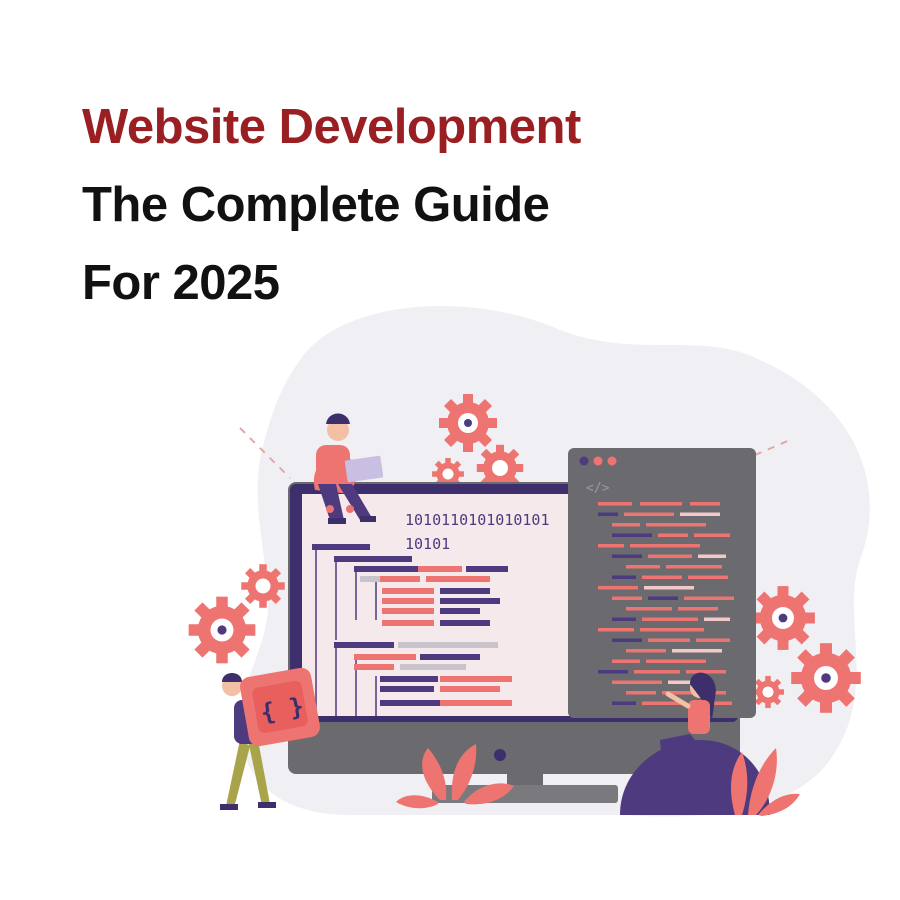 The width and height of the screenshot is (900, 900). What do you see at coordinates (500, 755) in the screenshot?
I see `power-button-icon` at bounding box center [500, 755].